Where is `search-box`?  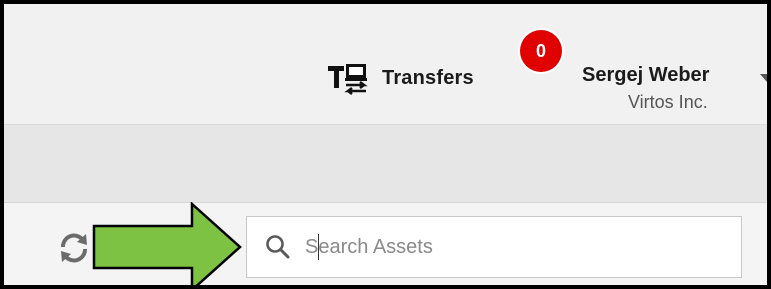
search-box is located at coordinates (494, 247).